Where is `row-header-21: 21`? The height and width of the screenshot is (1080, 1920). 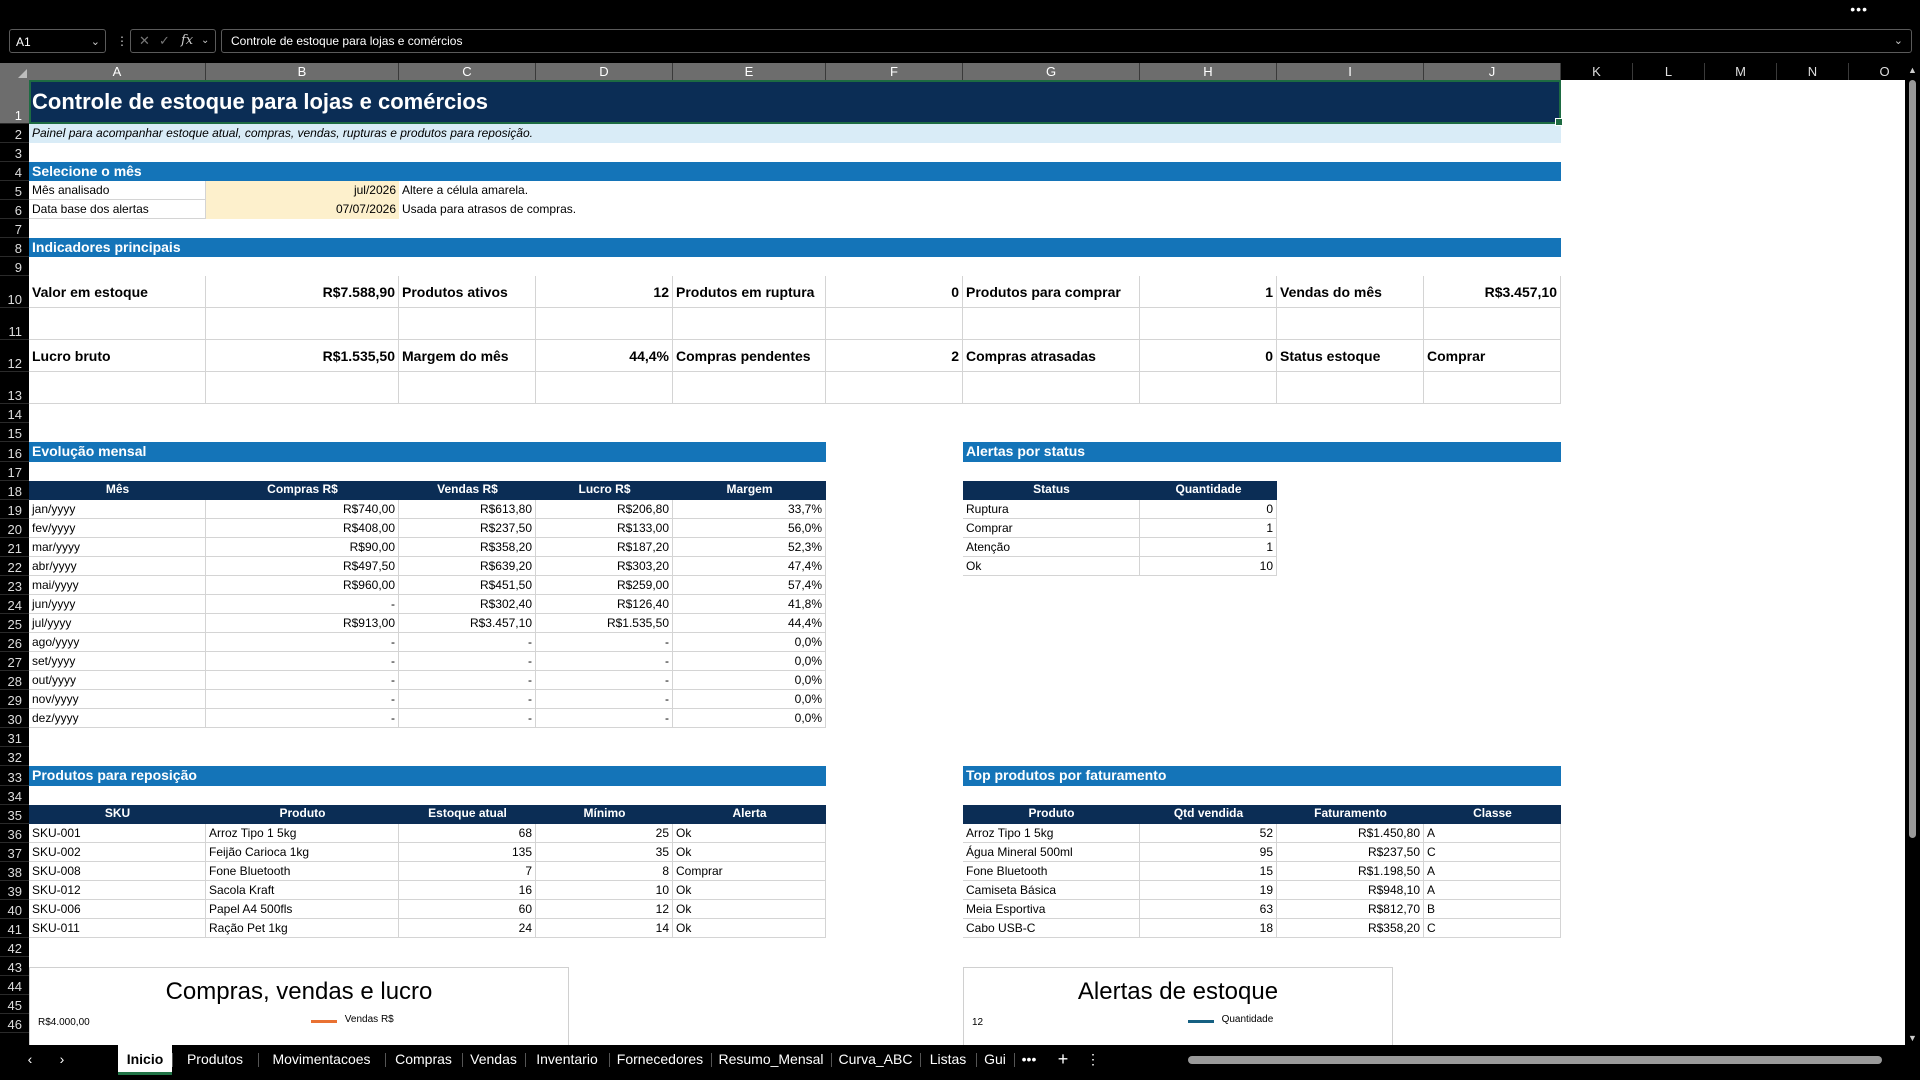
row-header-21: 21 is located at coordinates (14, 547).